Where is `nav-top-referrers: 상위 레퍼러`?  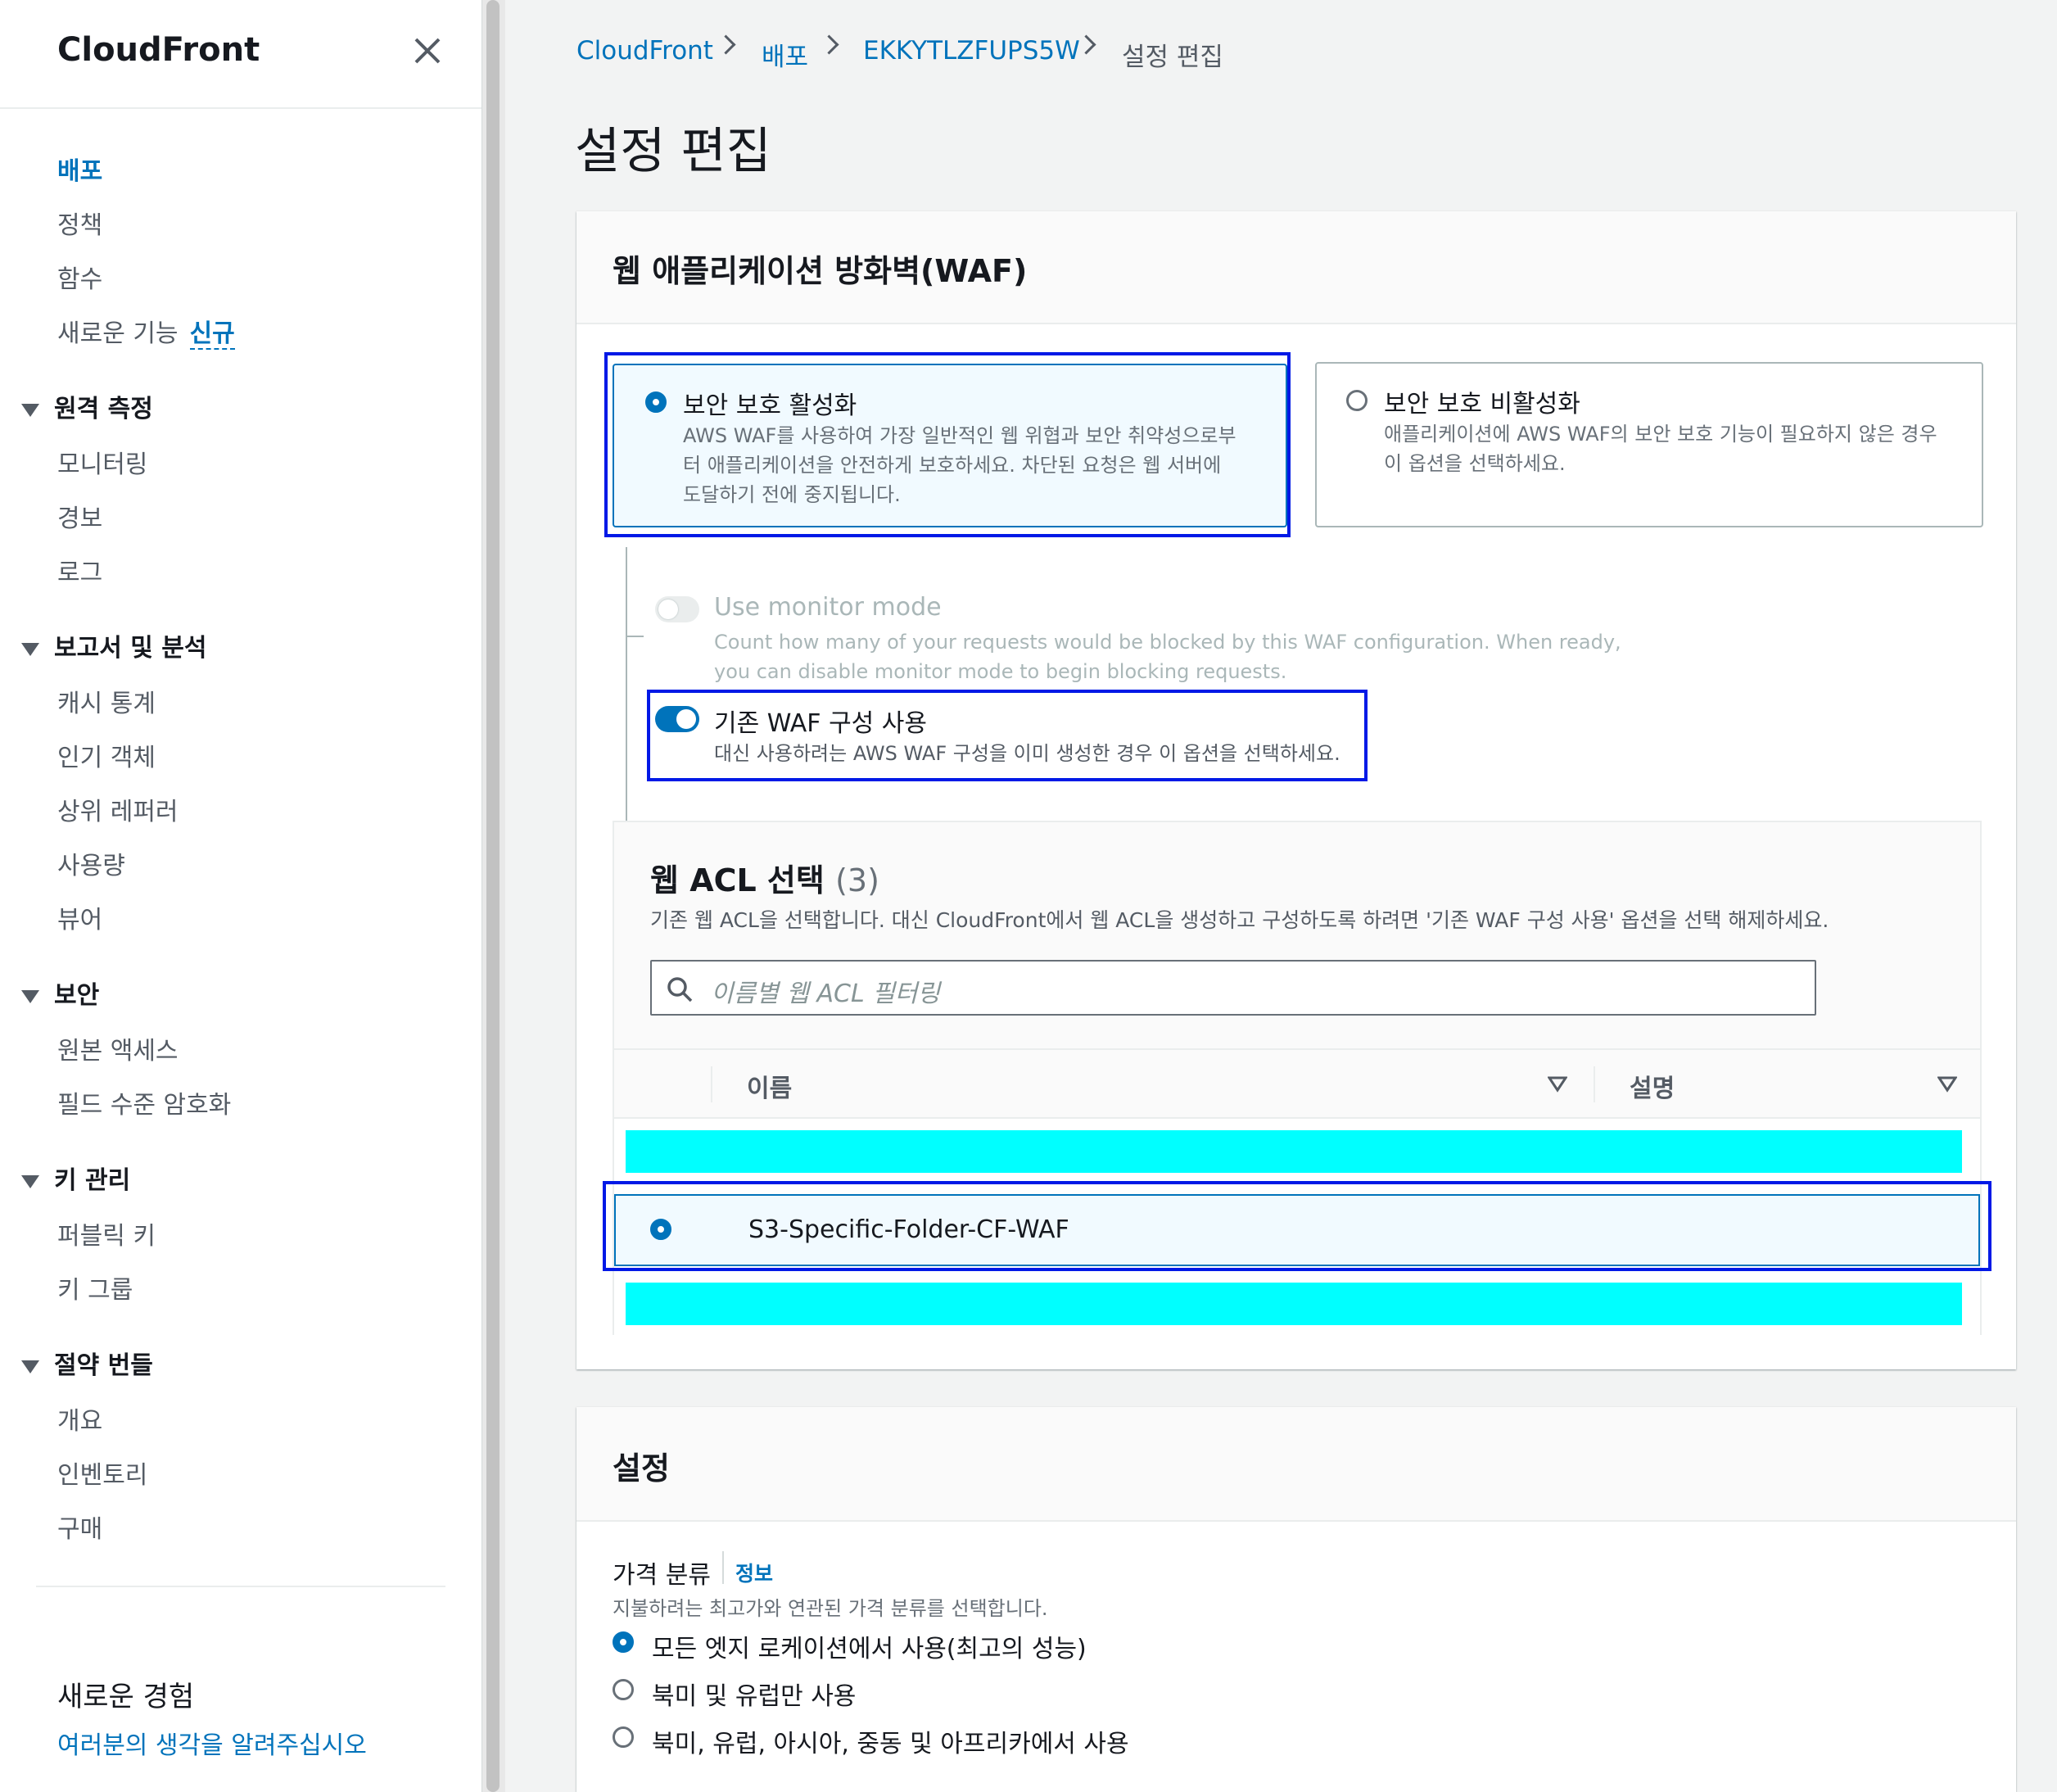 nav-top-referrers: 상위 레퍼러 is located at coordinates (118, 809).